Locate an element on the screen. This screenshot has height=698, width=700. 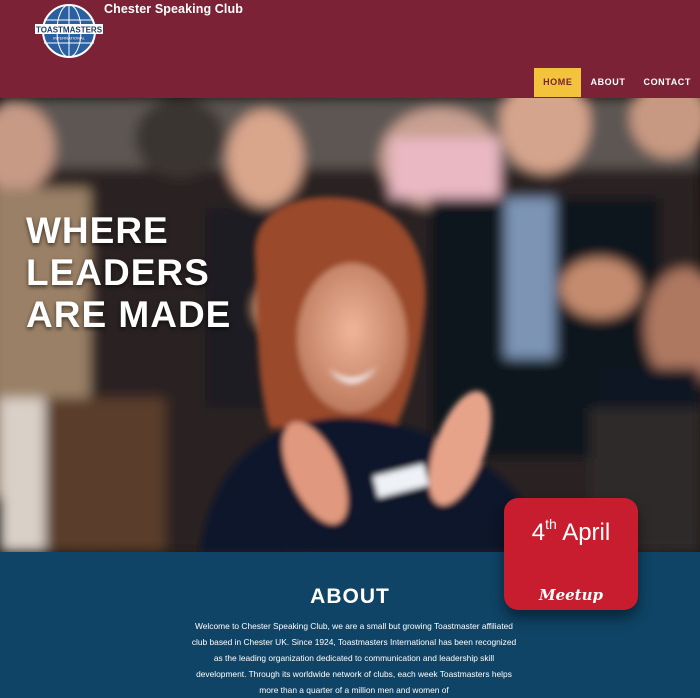
meetup-date: 4th April is located at coordinates (571, 531).